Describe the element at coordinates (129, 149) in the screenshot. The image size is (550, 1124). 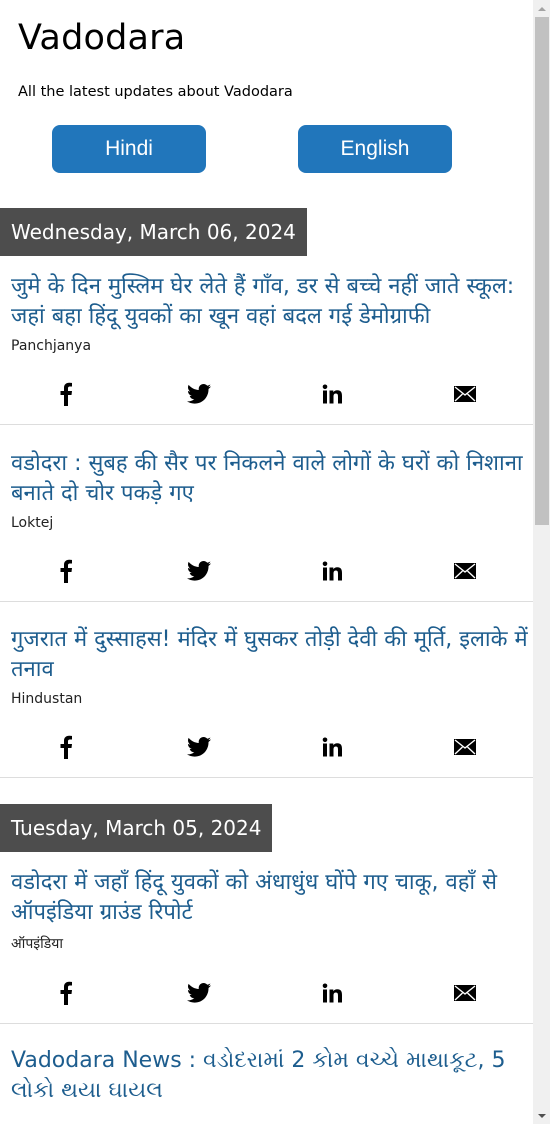
I see `hindi-button: Hindi` at that location.